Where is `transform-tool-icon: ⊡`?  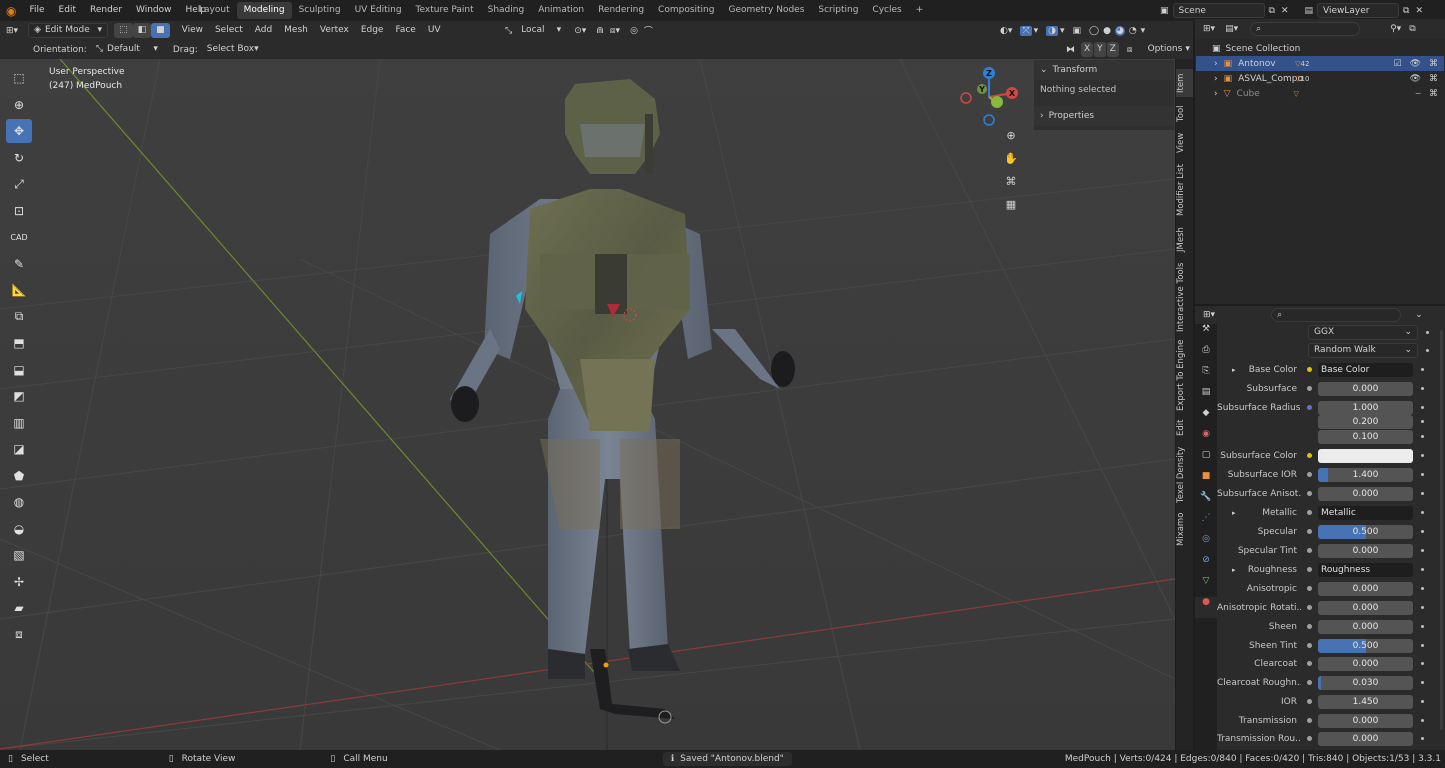
transform-tool-icon: ⊡ is located at coordinates (19, 211).